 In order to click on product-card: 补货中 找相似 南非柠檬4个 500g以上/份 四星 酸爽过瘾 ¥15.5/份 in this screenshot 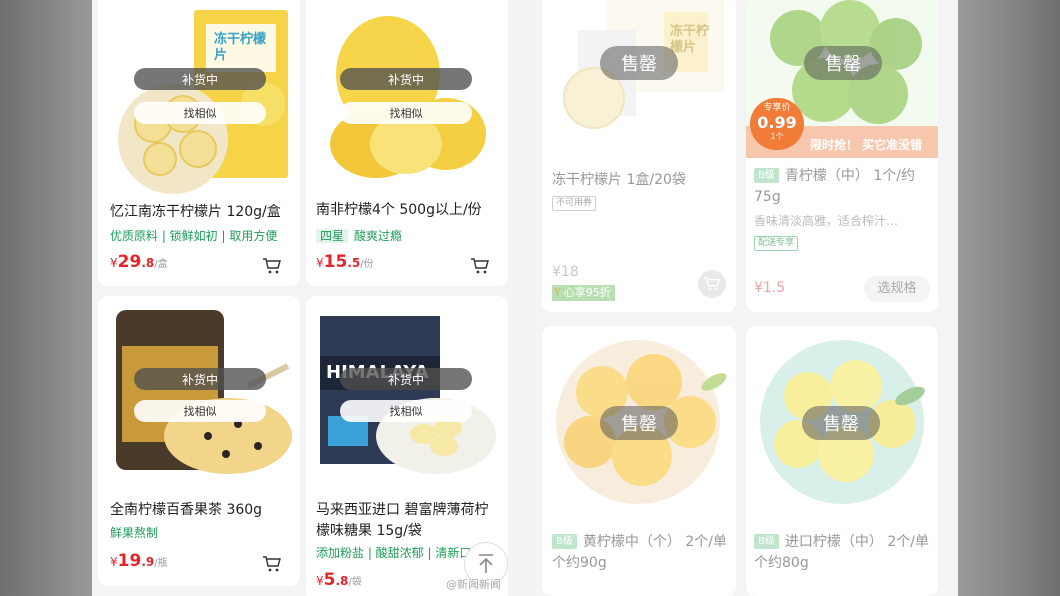, I will do `click(407, 143)`.